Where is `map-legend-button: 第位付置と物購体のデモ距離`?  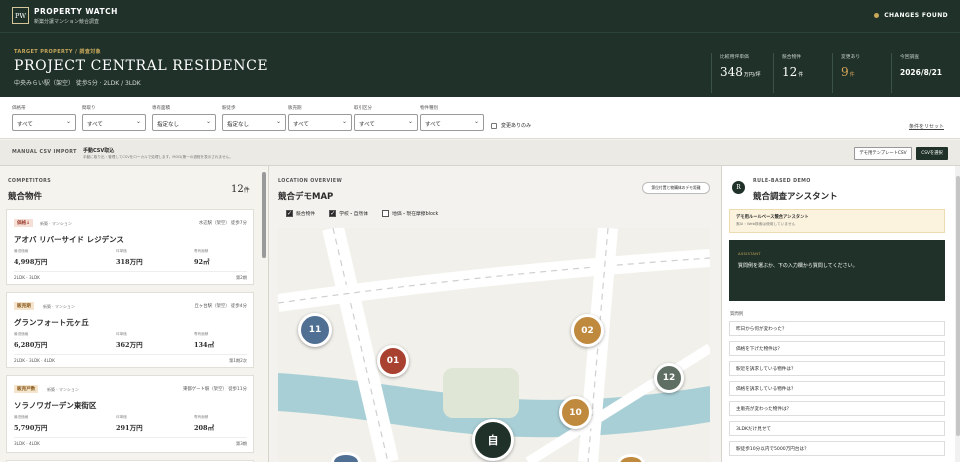 map-legend-button: 第位付置と物購体のデモ距離 is located at coordinates (676, 188).